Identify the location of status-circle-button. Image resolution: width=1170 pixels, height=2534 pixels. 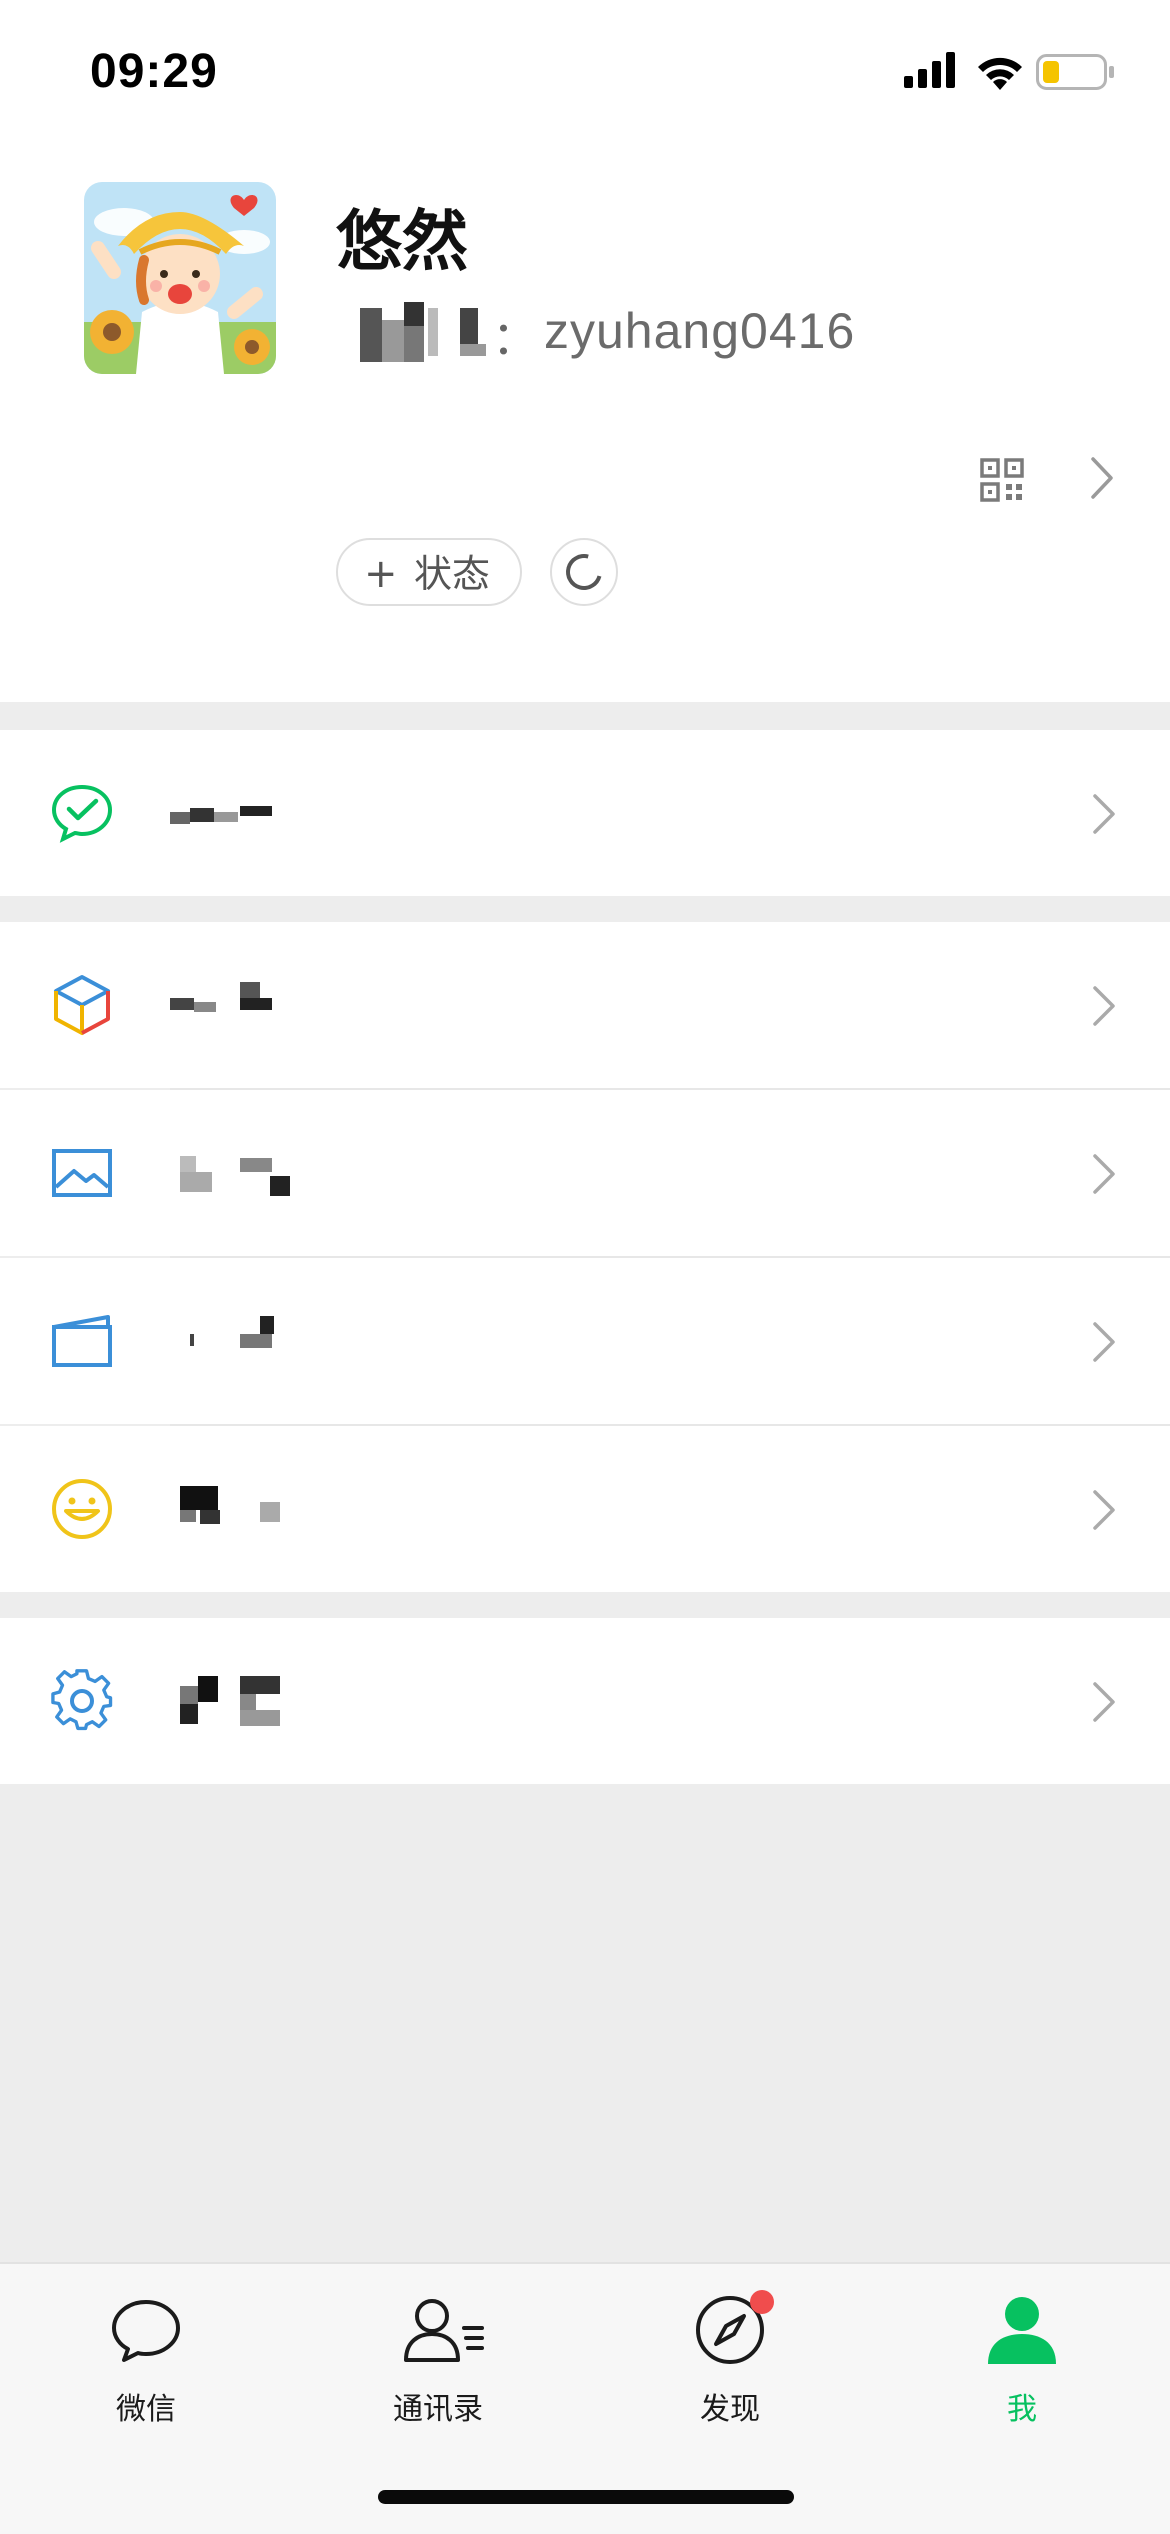
(584, 572).